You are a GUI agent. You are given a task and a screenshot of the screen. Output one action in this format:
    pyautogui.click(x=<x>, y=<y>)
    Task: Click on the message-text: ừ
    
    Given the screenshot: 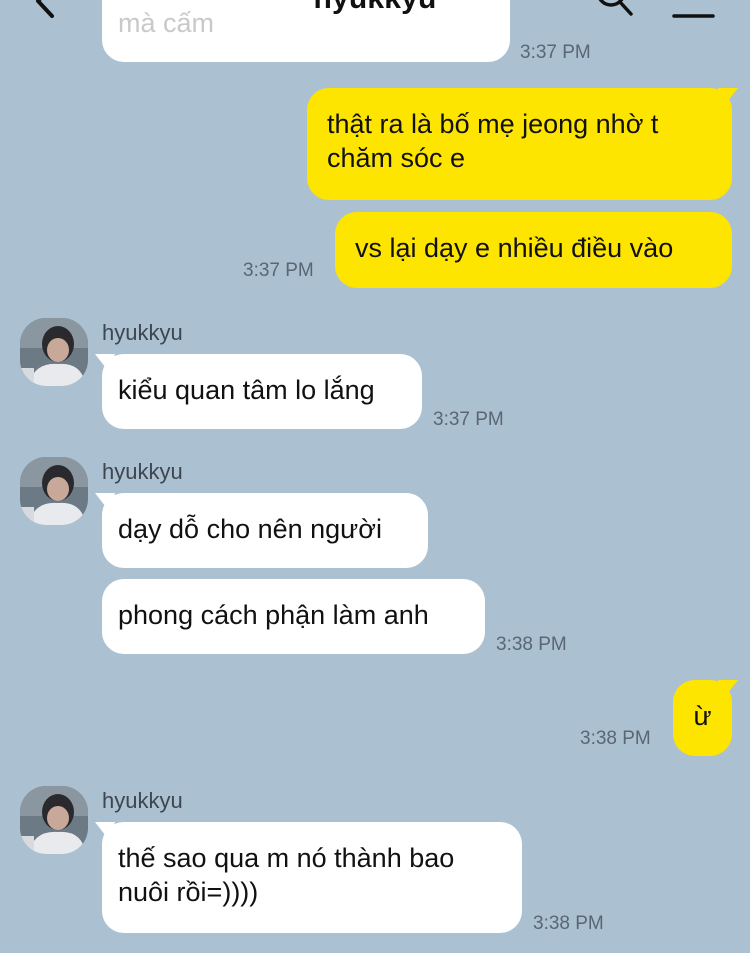 What is the action you would take?
    pyautogui.click(x=702, y=716)
    